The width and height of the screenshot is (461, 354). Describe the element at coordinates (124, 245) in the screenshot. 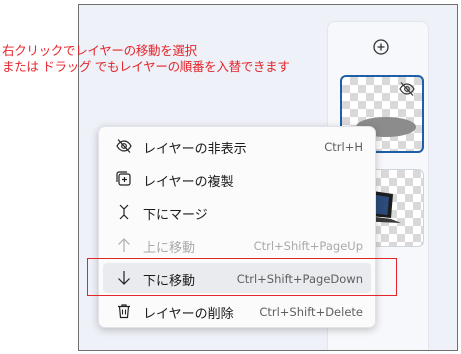

I see `arrow-up-icon` at that location.